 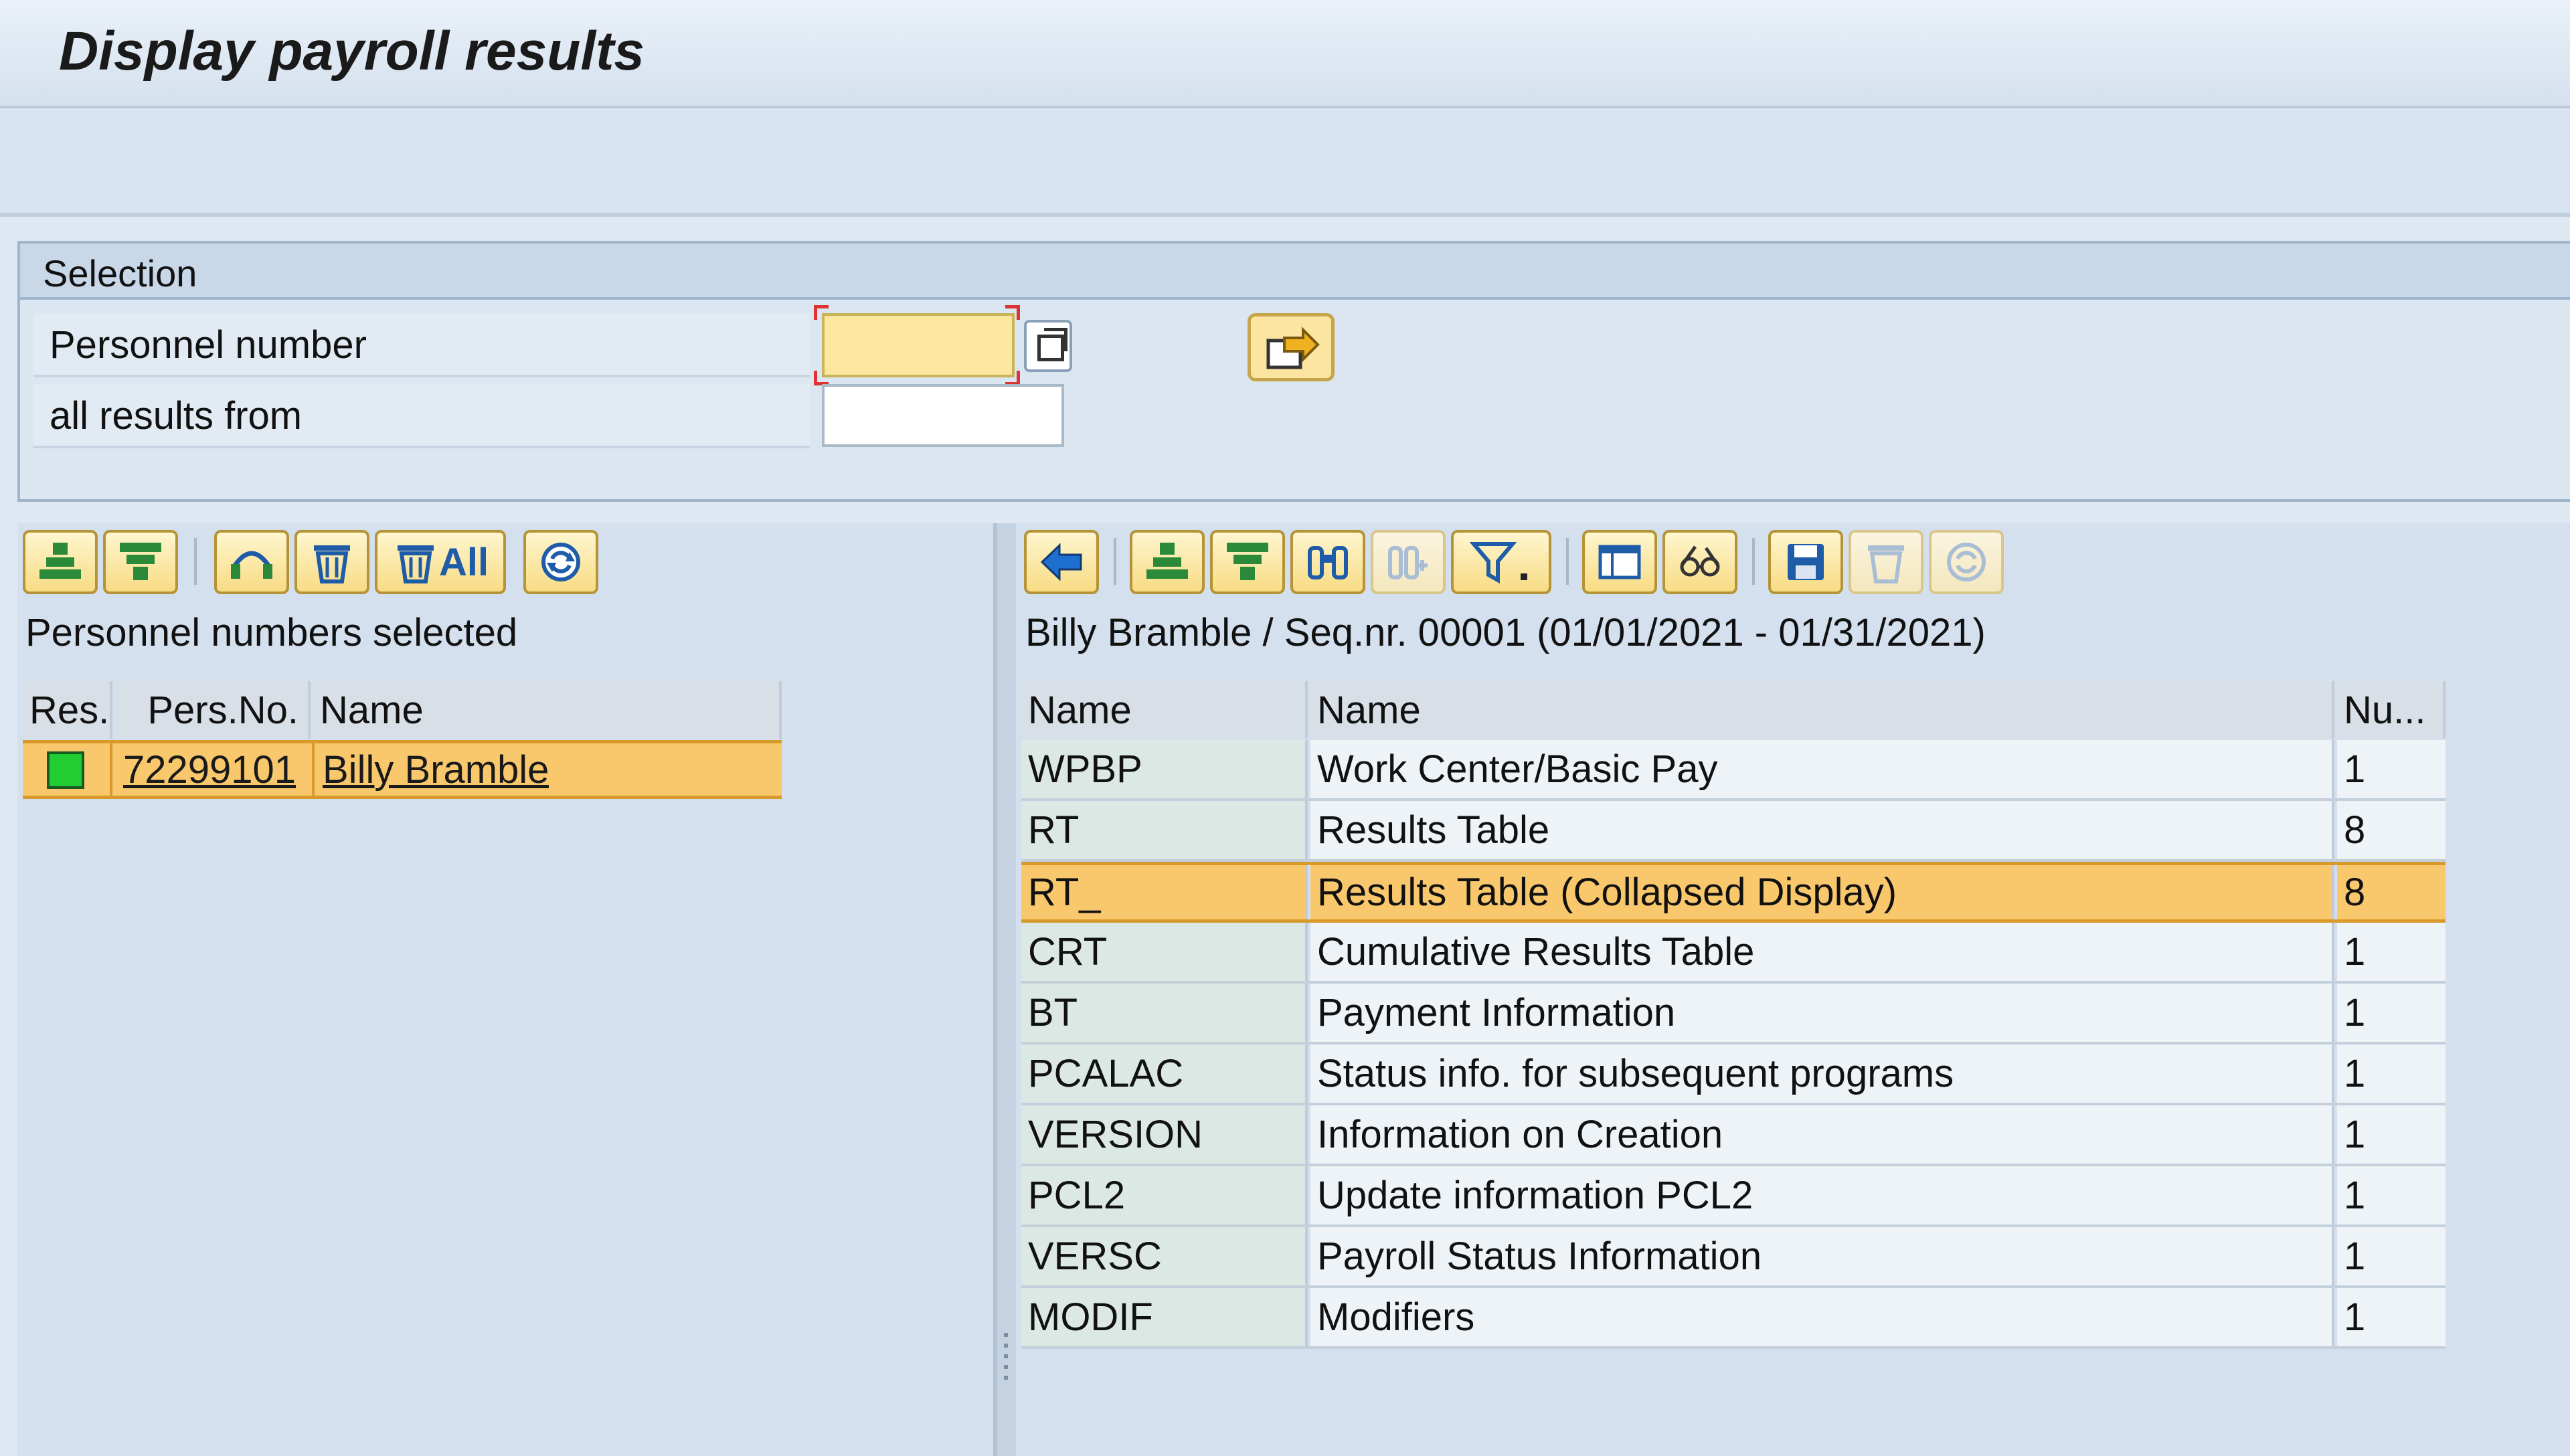 I want to click on table-layout-icon, so click(x=1619, y=562).